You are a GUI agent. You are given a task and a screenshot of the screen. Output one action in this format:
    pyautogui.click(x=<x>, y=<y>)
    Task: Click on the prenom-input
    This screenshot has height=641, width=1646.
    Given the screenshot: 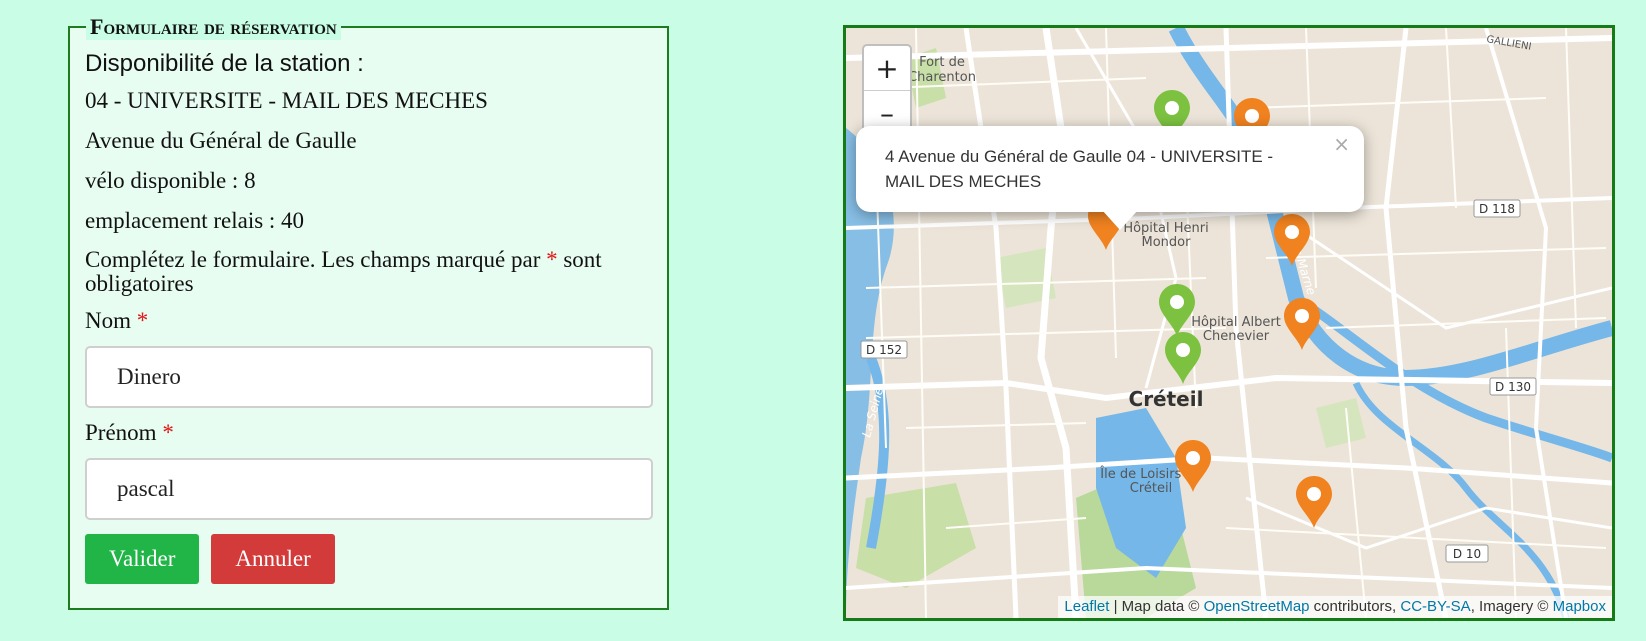 What is the action you would take?
    pyautogui.click(x=369, y=489)
    